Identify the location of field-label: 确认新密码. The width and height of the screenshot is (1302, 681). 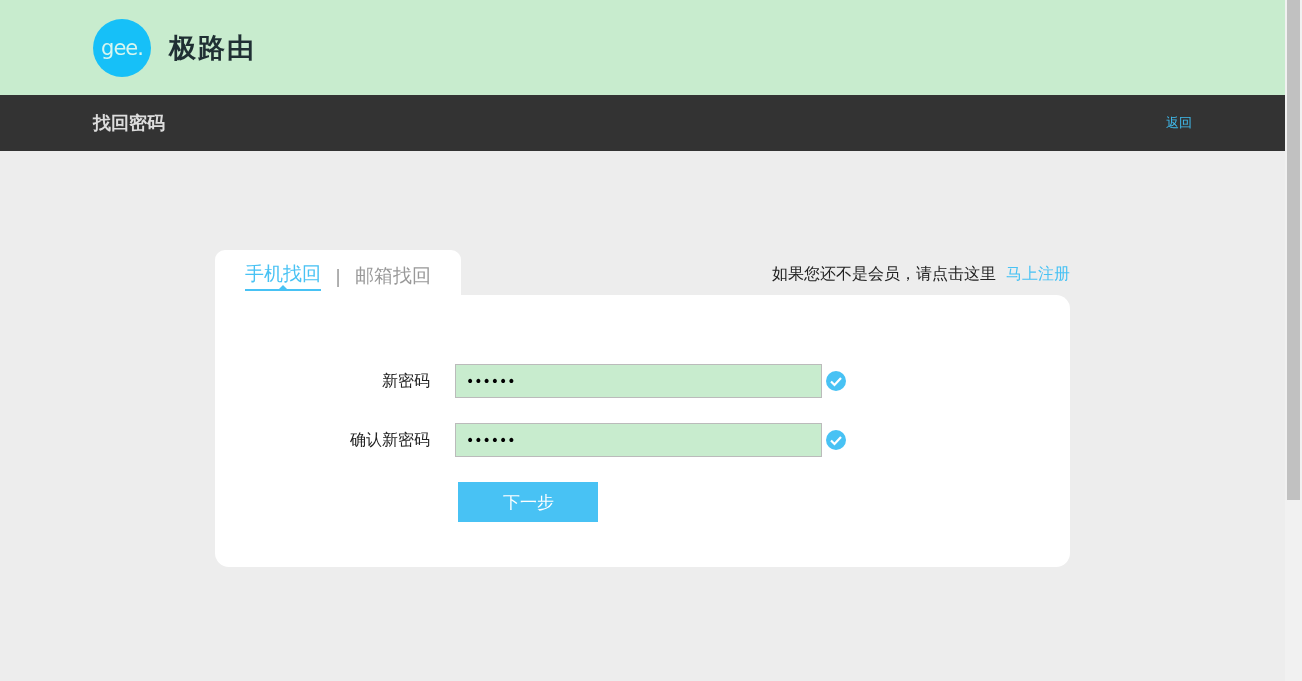
(390, 440).